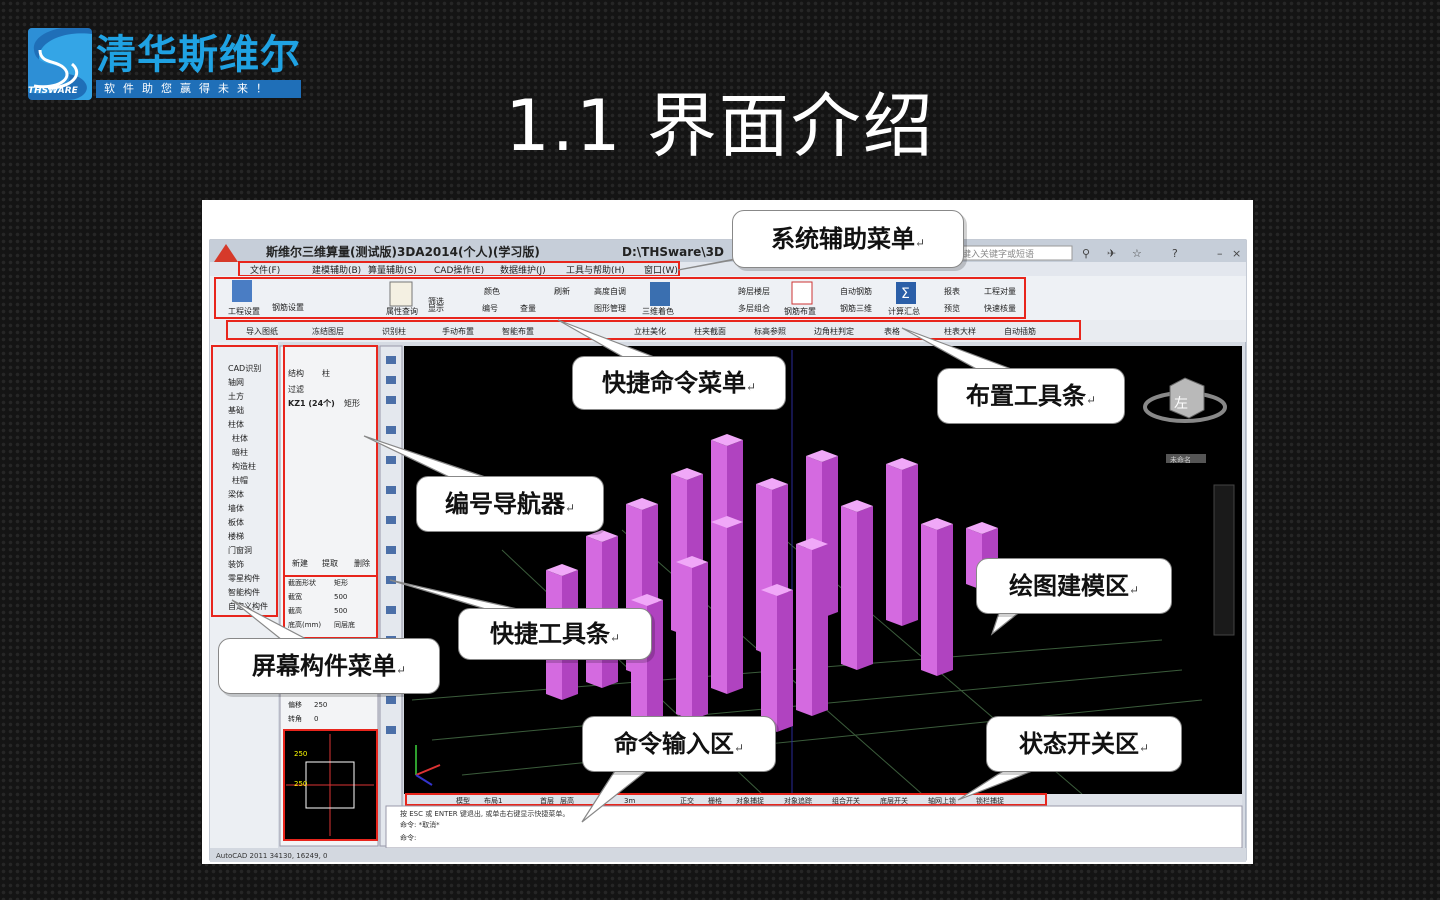  What do you see at coordinates (344, 624) in the screenshot?
I see `prop-base-value: 同层底` at bounding box center [344, 624].